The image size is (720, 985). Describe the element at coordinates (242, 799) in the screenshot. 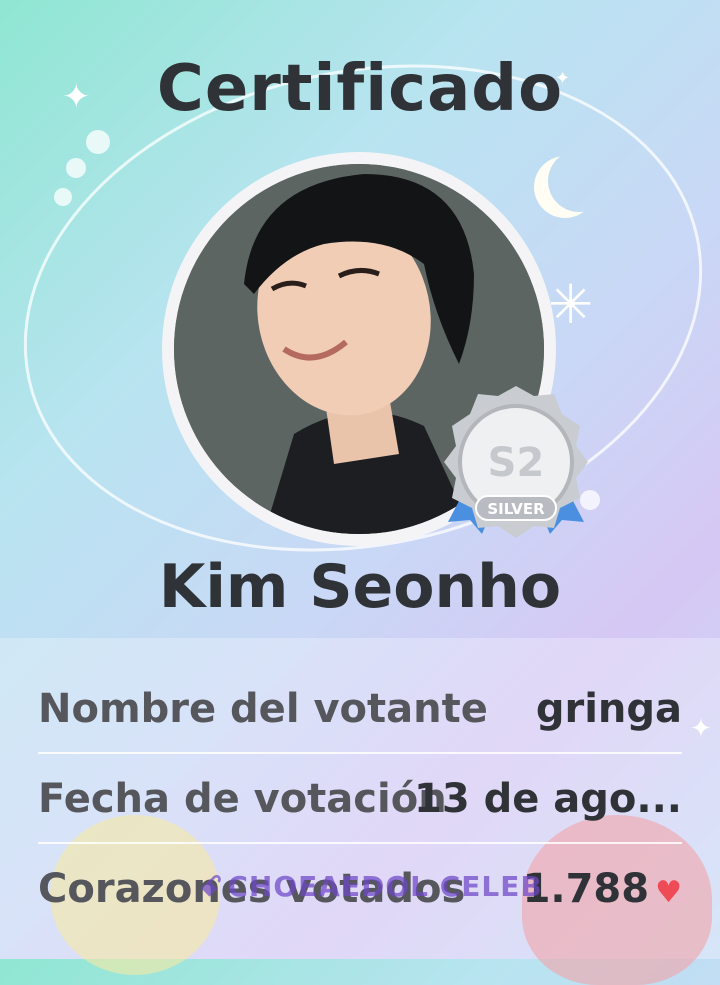

I see `vote-date-label: Fecha de votación` at that location.